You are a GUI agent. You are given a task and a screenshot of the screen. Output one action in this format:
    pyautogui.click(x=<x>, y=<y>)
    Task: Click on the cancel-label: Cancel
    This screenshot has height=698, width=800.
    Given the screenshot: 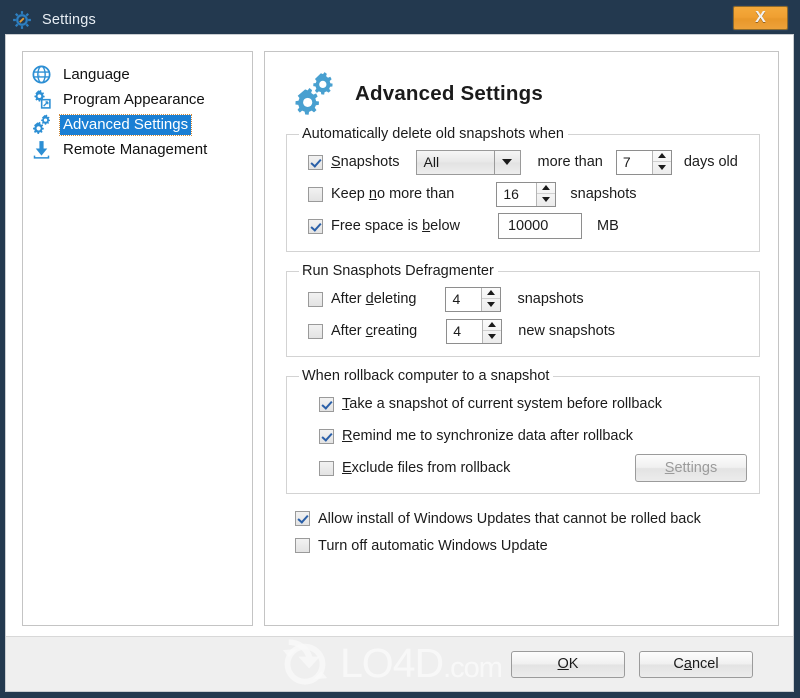 What is the action you would take?
    pyautogui.click(x=696, y=664)
    